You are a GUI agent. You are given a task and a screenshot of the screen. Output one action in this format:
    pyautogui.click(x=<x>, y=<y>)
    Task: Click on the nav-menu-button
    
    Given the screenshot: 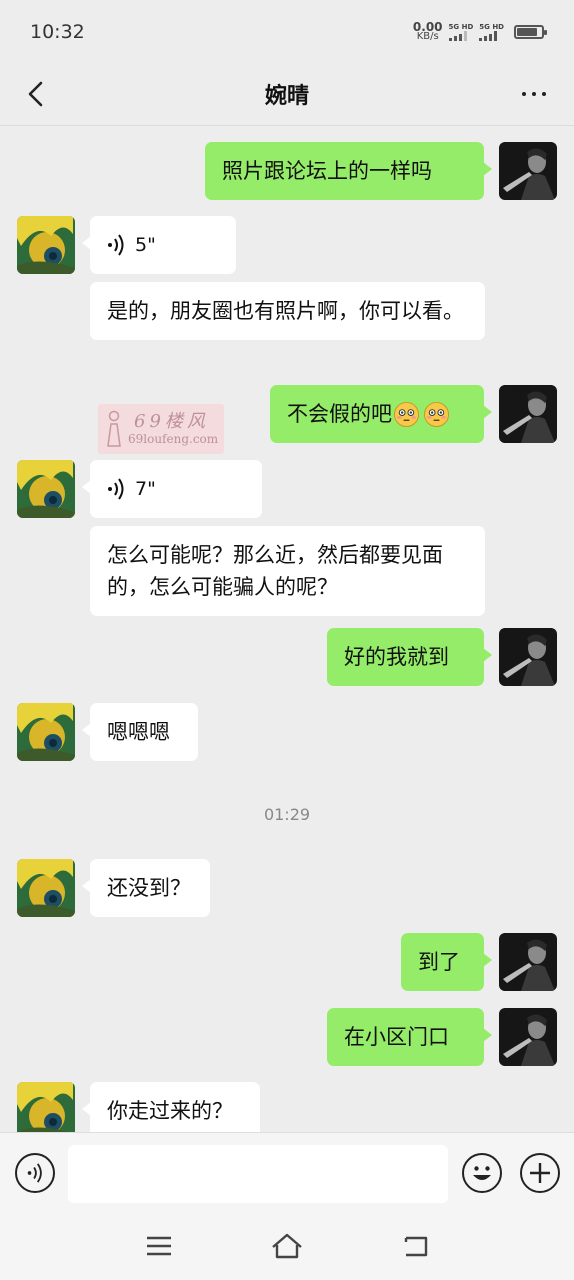 What is the action you would take?
    pyautogui.click(x=159, y=1246)
    